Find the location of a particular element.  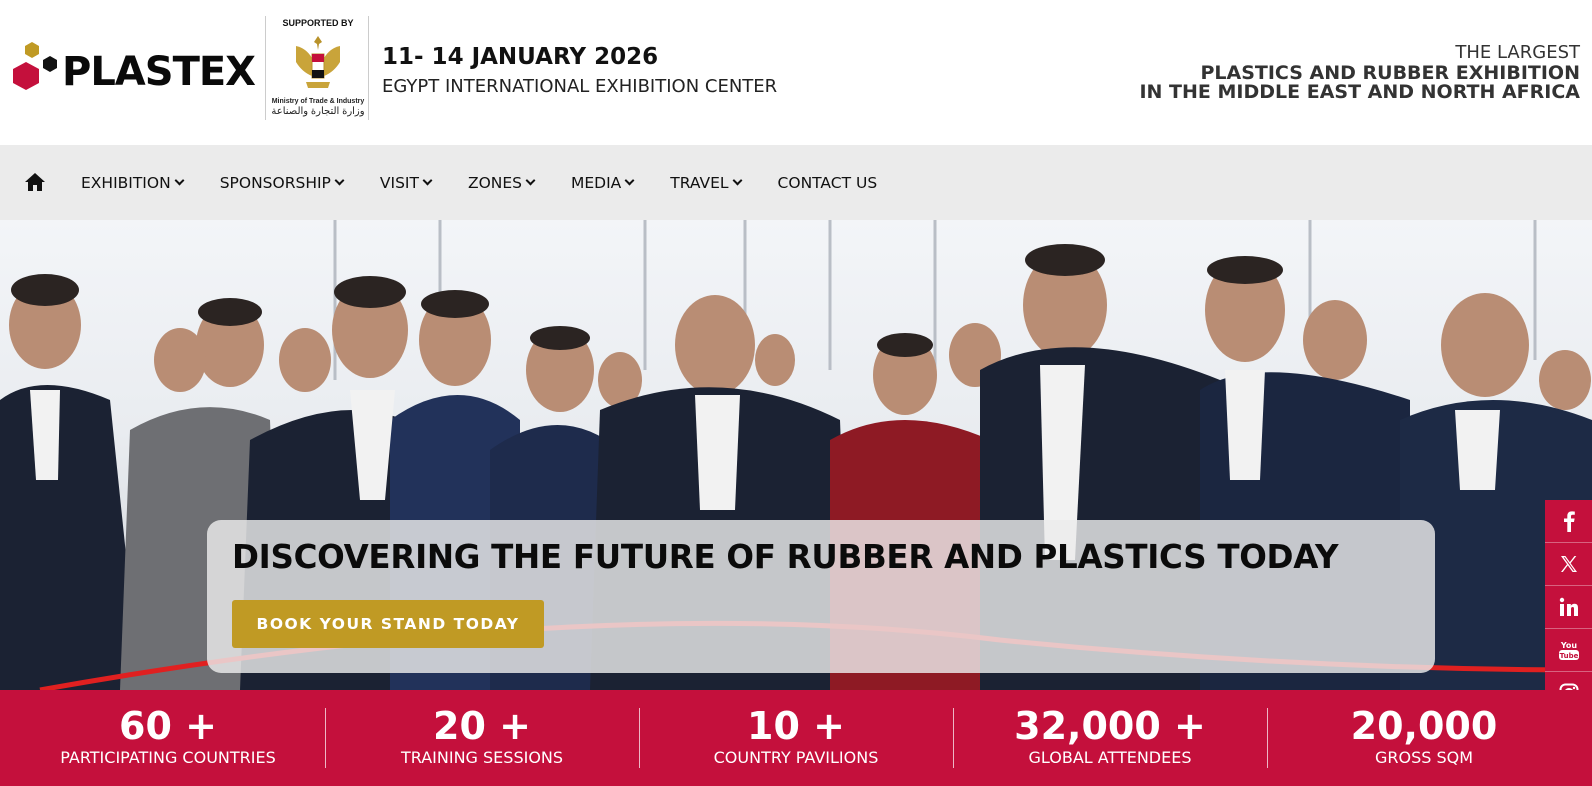

egypt-eagle-emblem-icon is located at coordinates (318, 62).